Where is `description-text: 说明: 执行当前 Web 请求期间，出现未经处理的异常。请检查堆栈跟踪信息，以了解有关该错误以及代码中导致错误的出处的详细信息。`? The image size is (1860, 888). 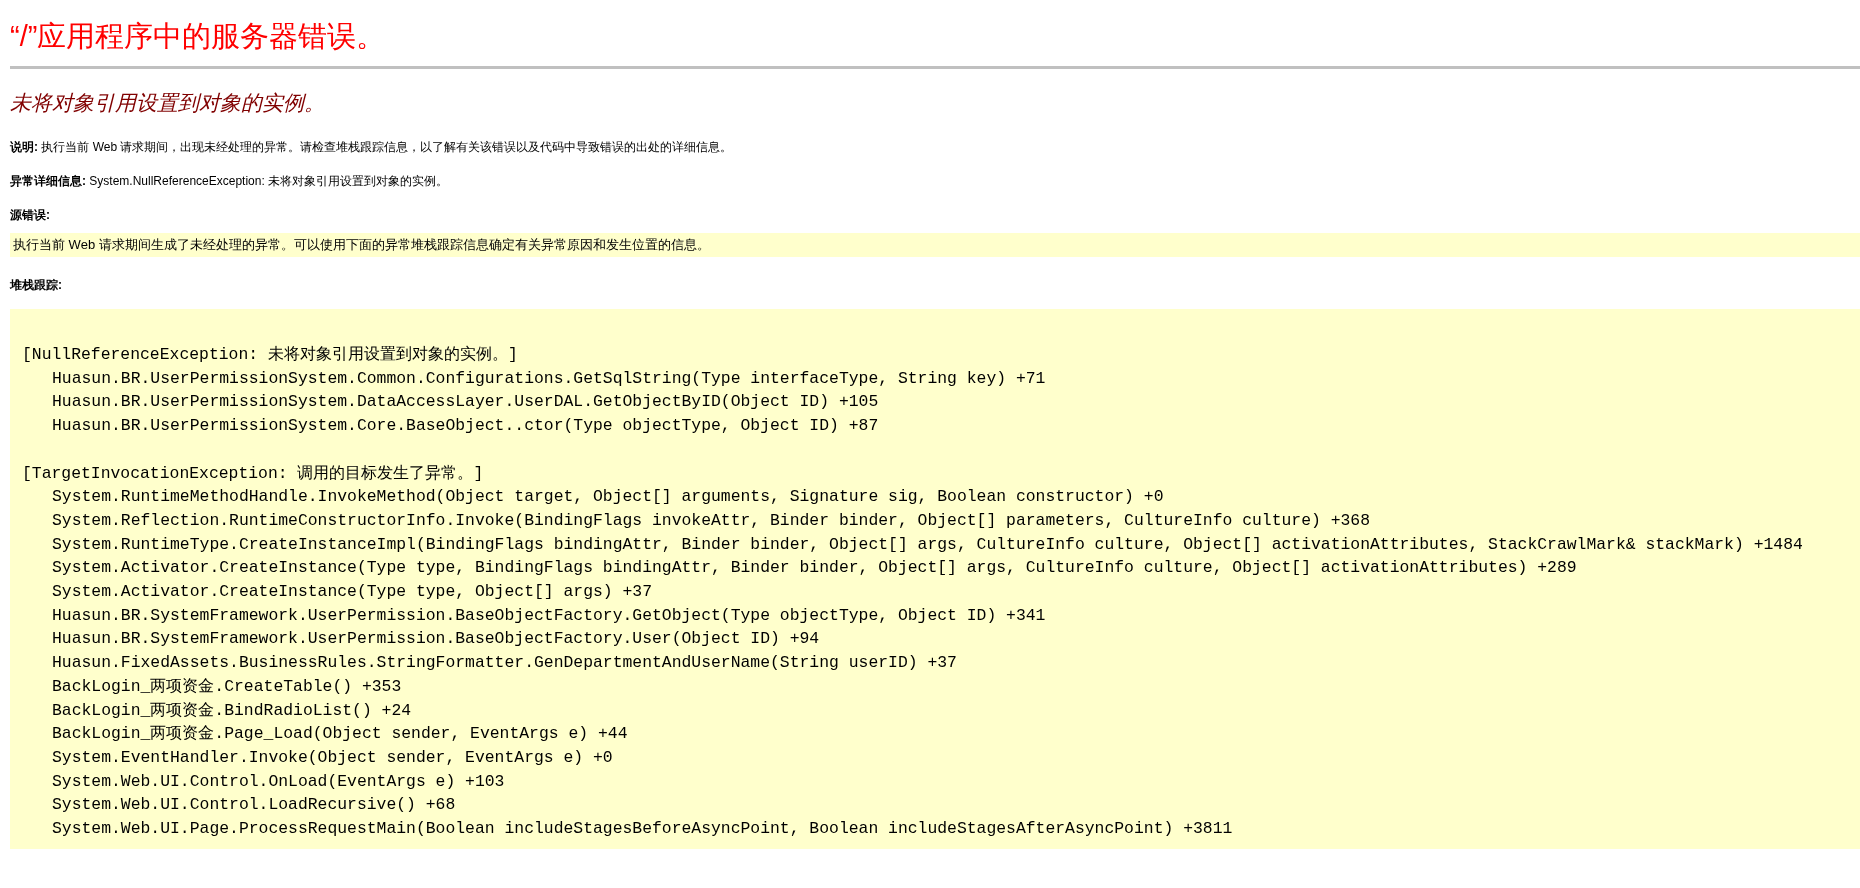 description-text: 说明: 执行当前 Web 请求期间，出现未经处理的异常。请检查堆栈跟踪信息，以了解有关该错误以及代码中导致错误的出处的详细信息。 is located at coordinates (372, 147).